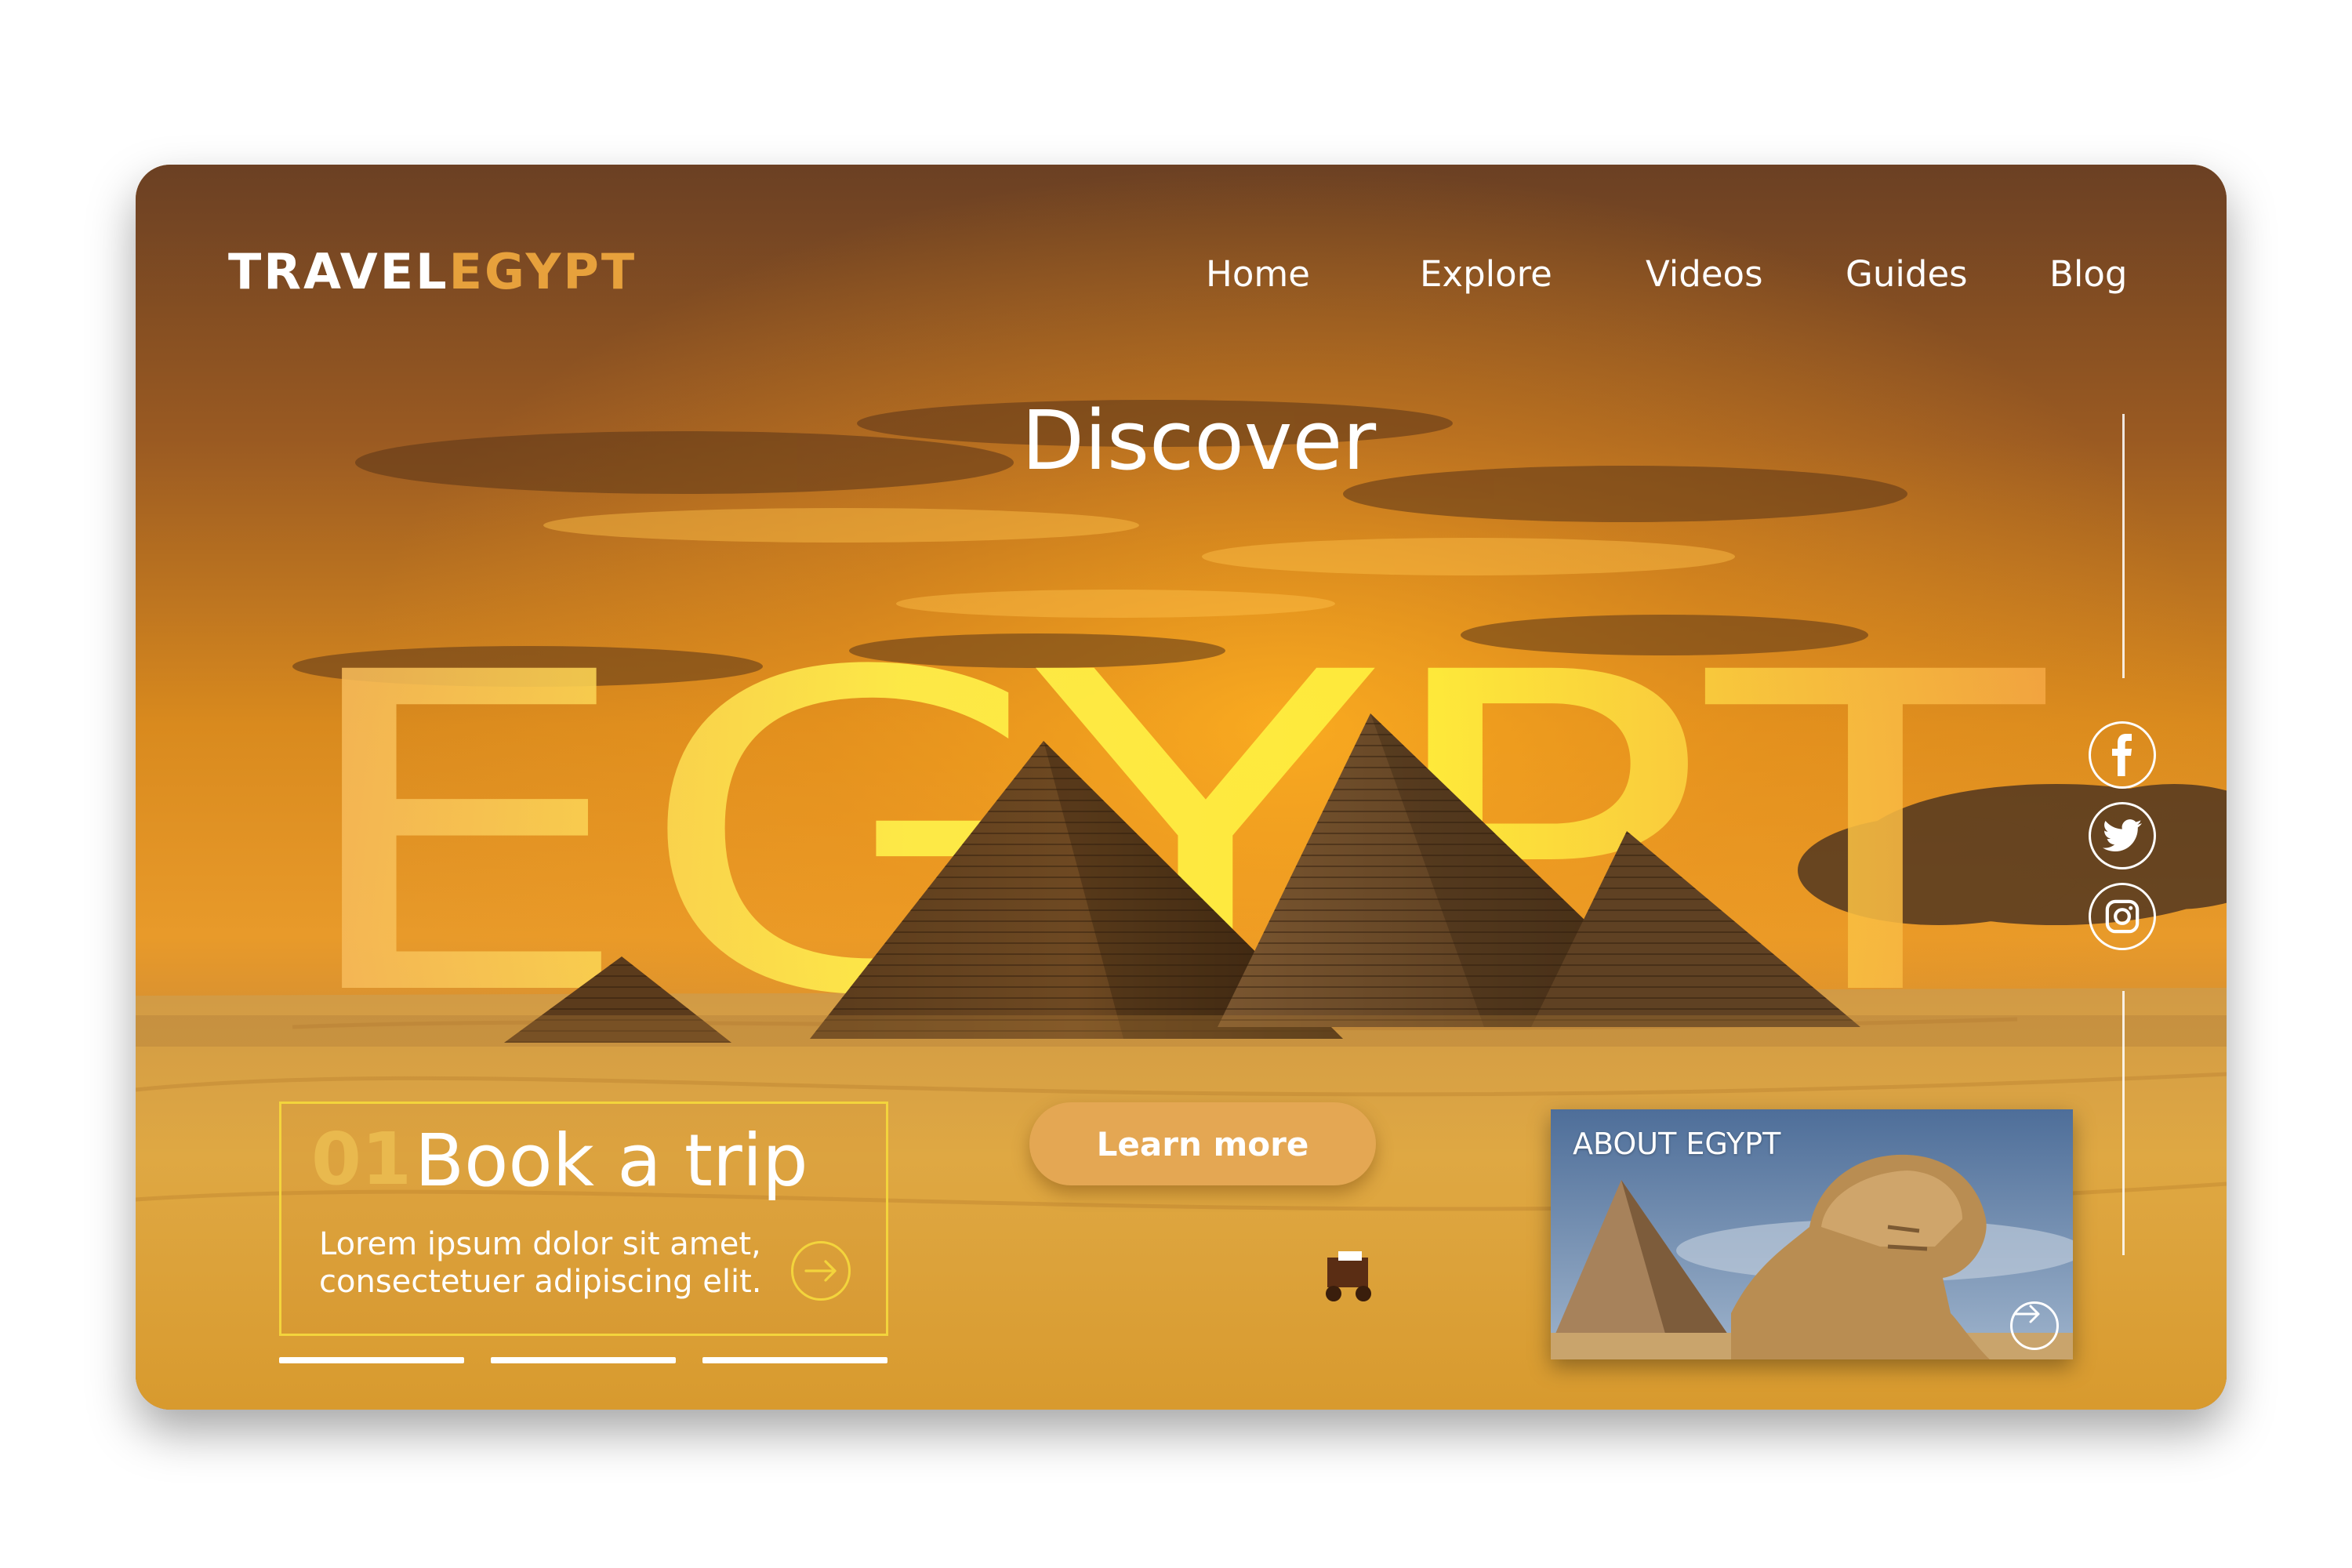  I want to click on book-trip-title: Book a trip, so click(611, 1160).